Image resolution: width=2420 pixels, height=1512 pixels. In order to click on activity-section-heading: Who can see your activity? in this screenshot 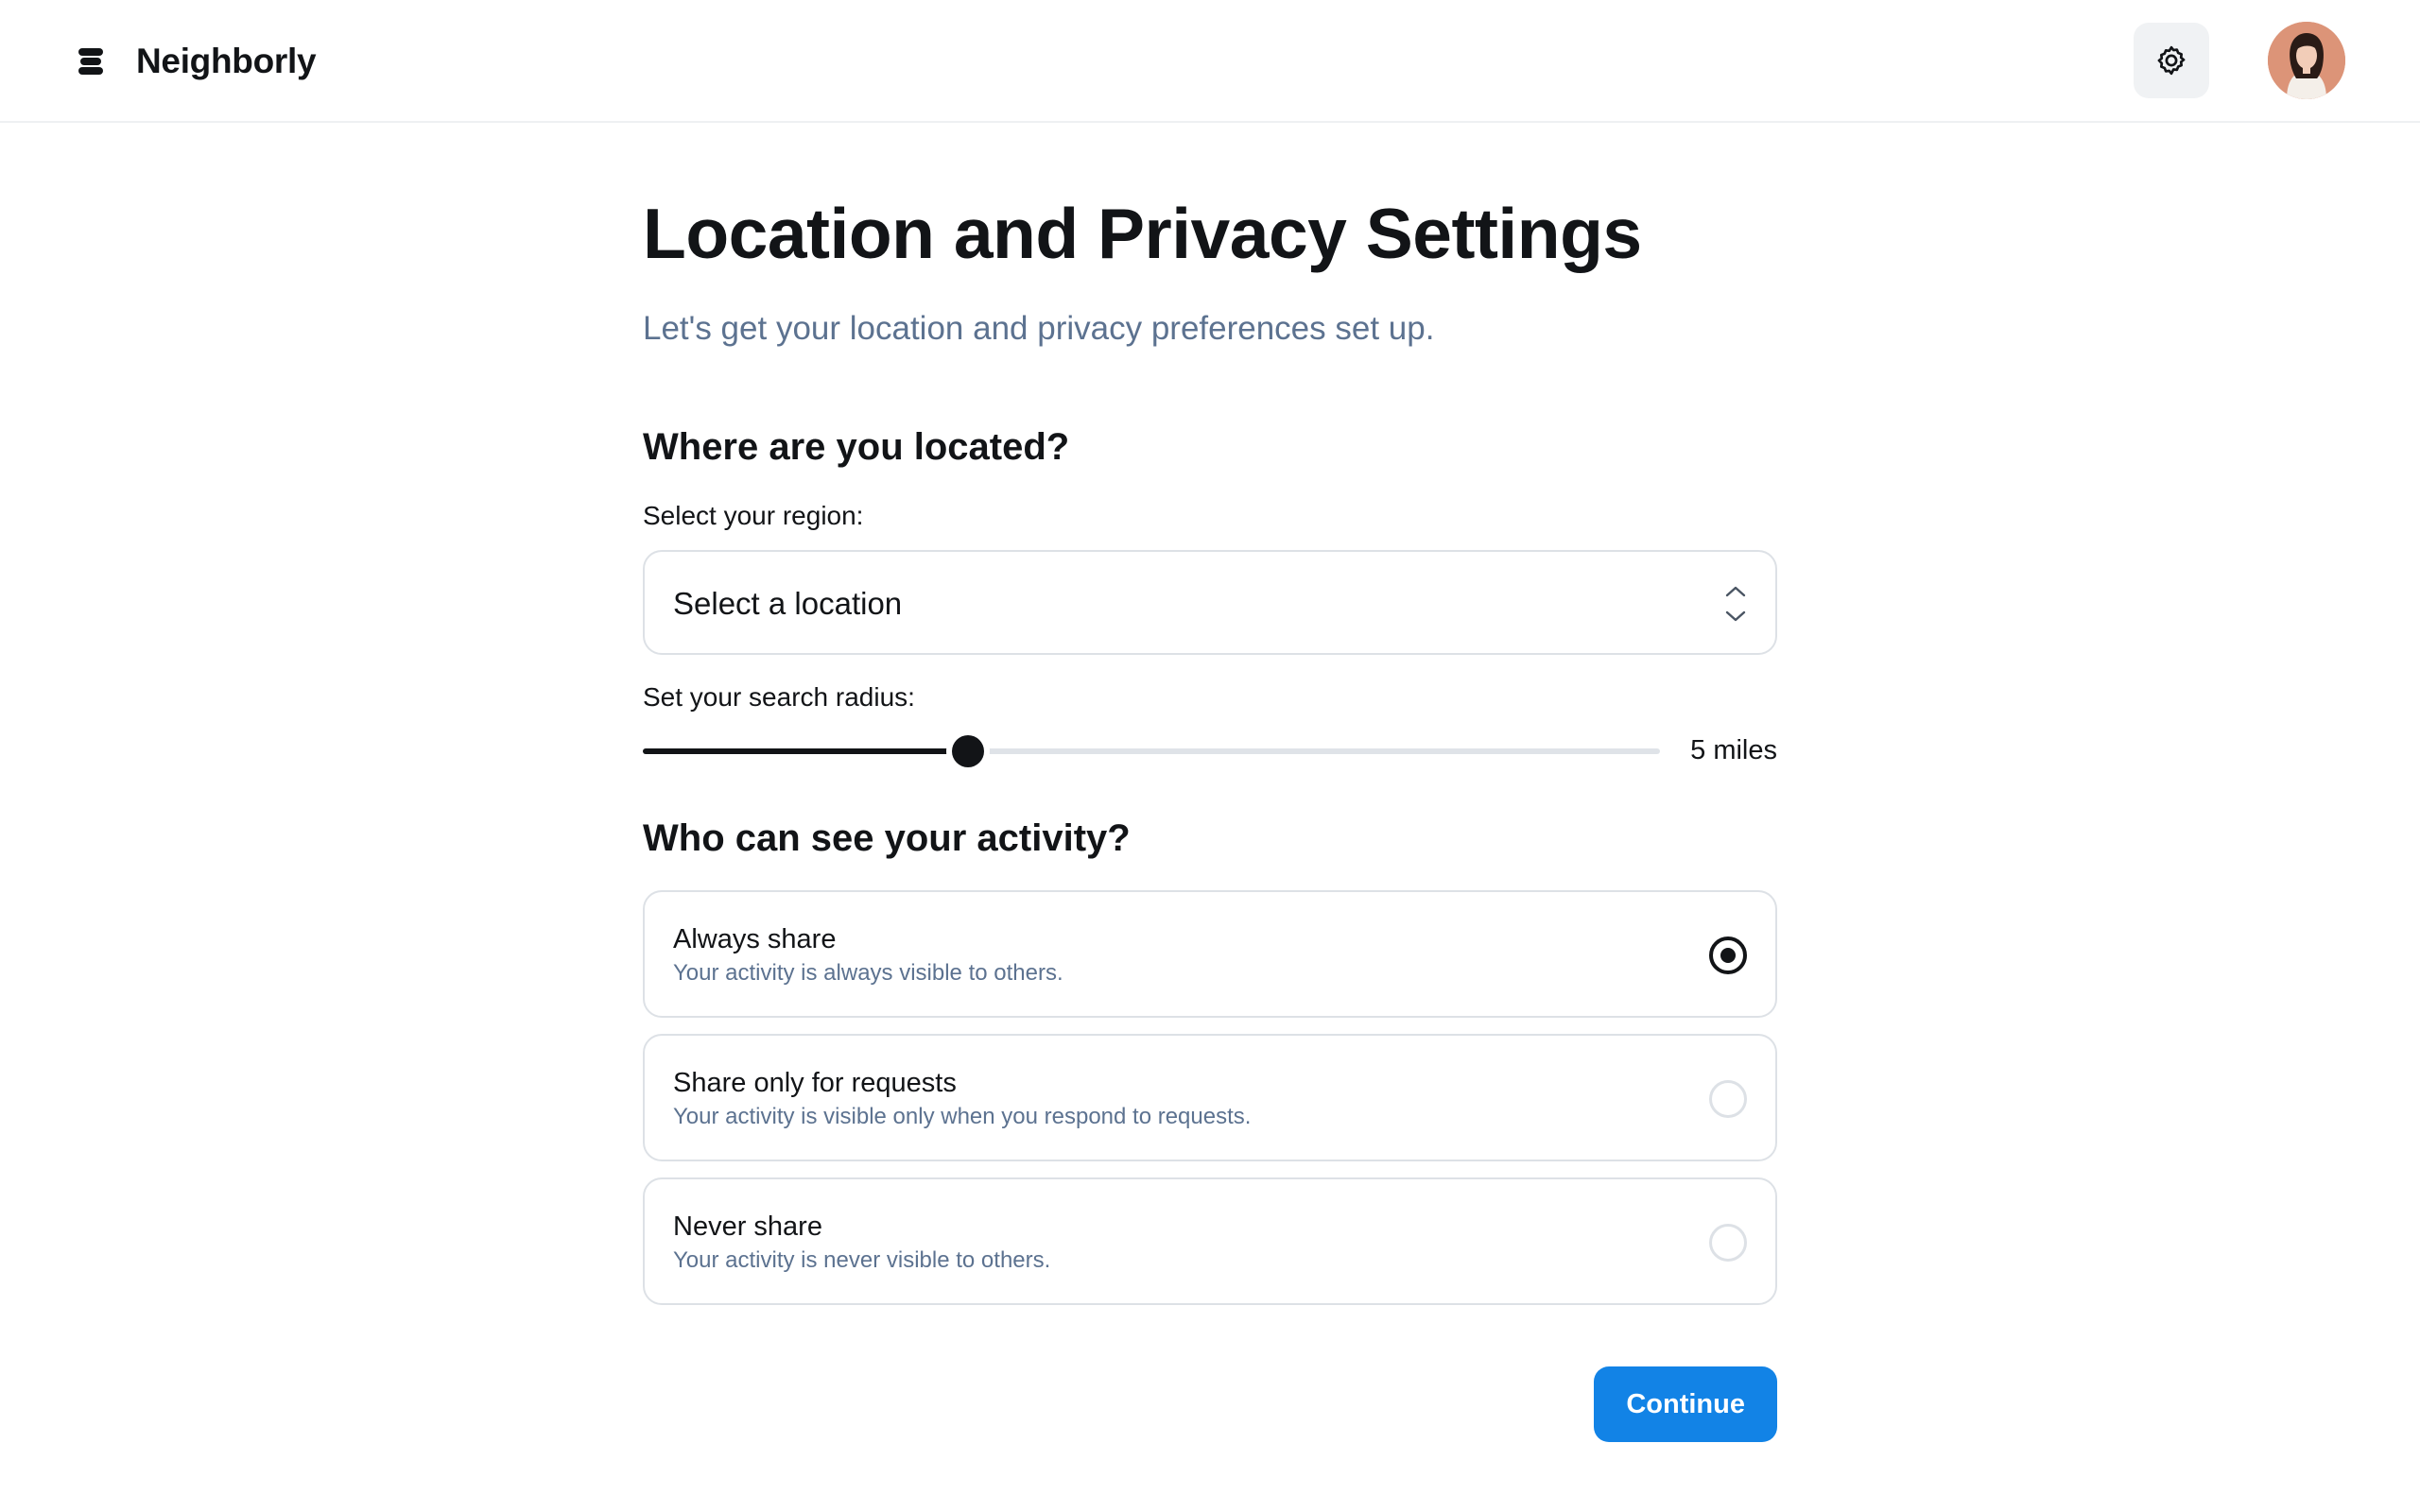, I will do `click(887, 838)`.